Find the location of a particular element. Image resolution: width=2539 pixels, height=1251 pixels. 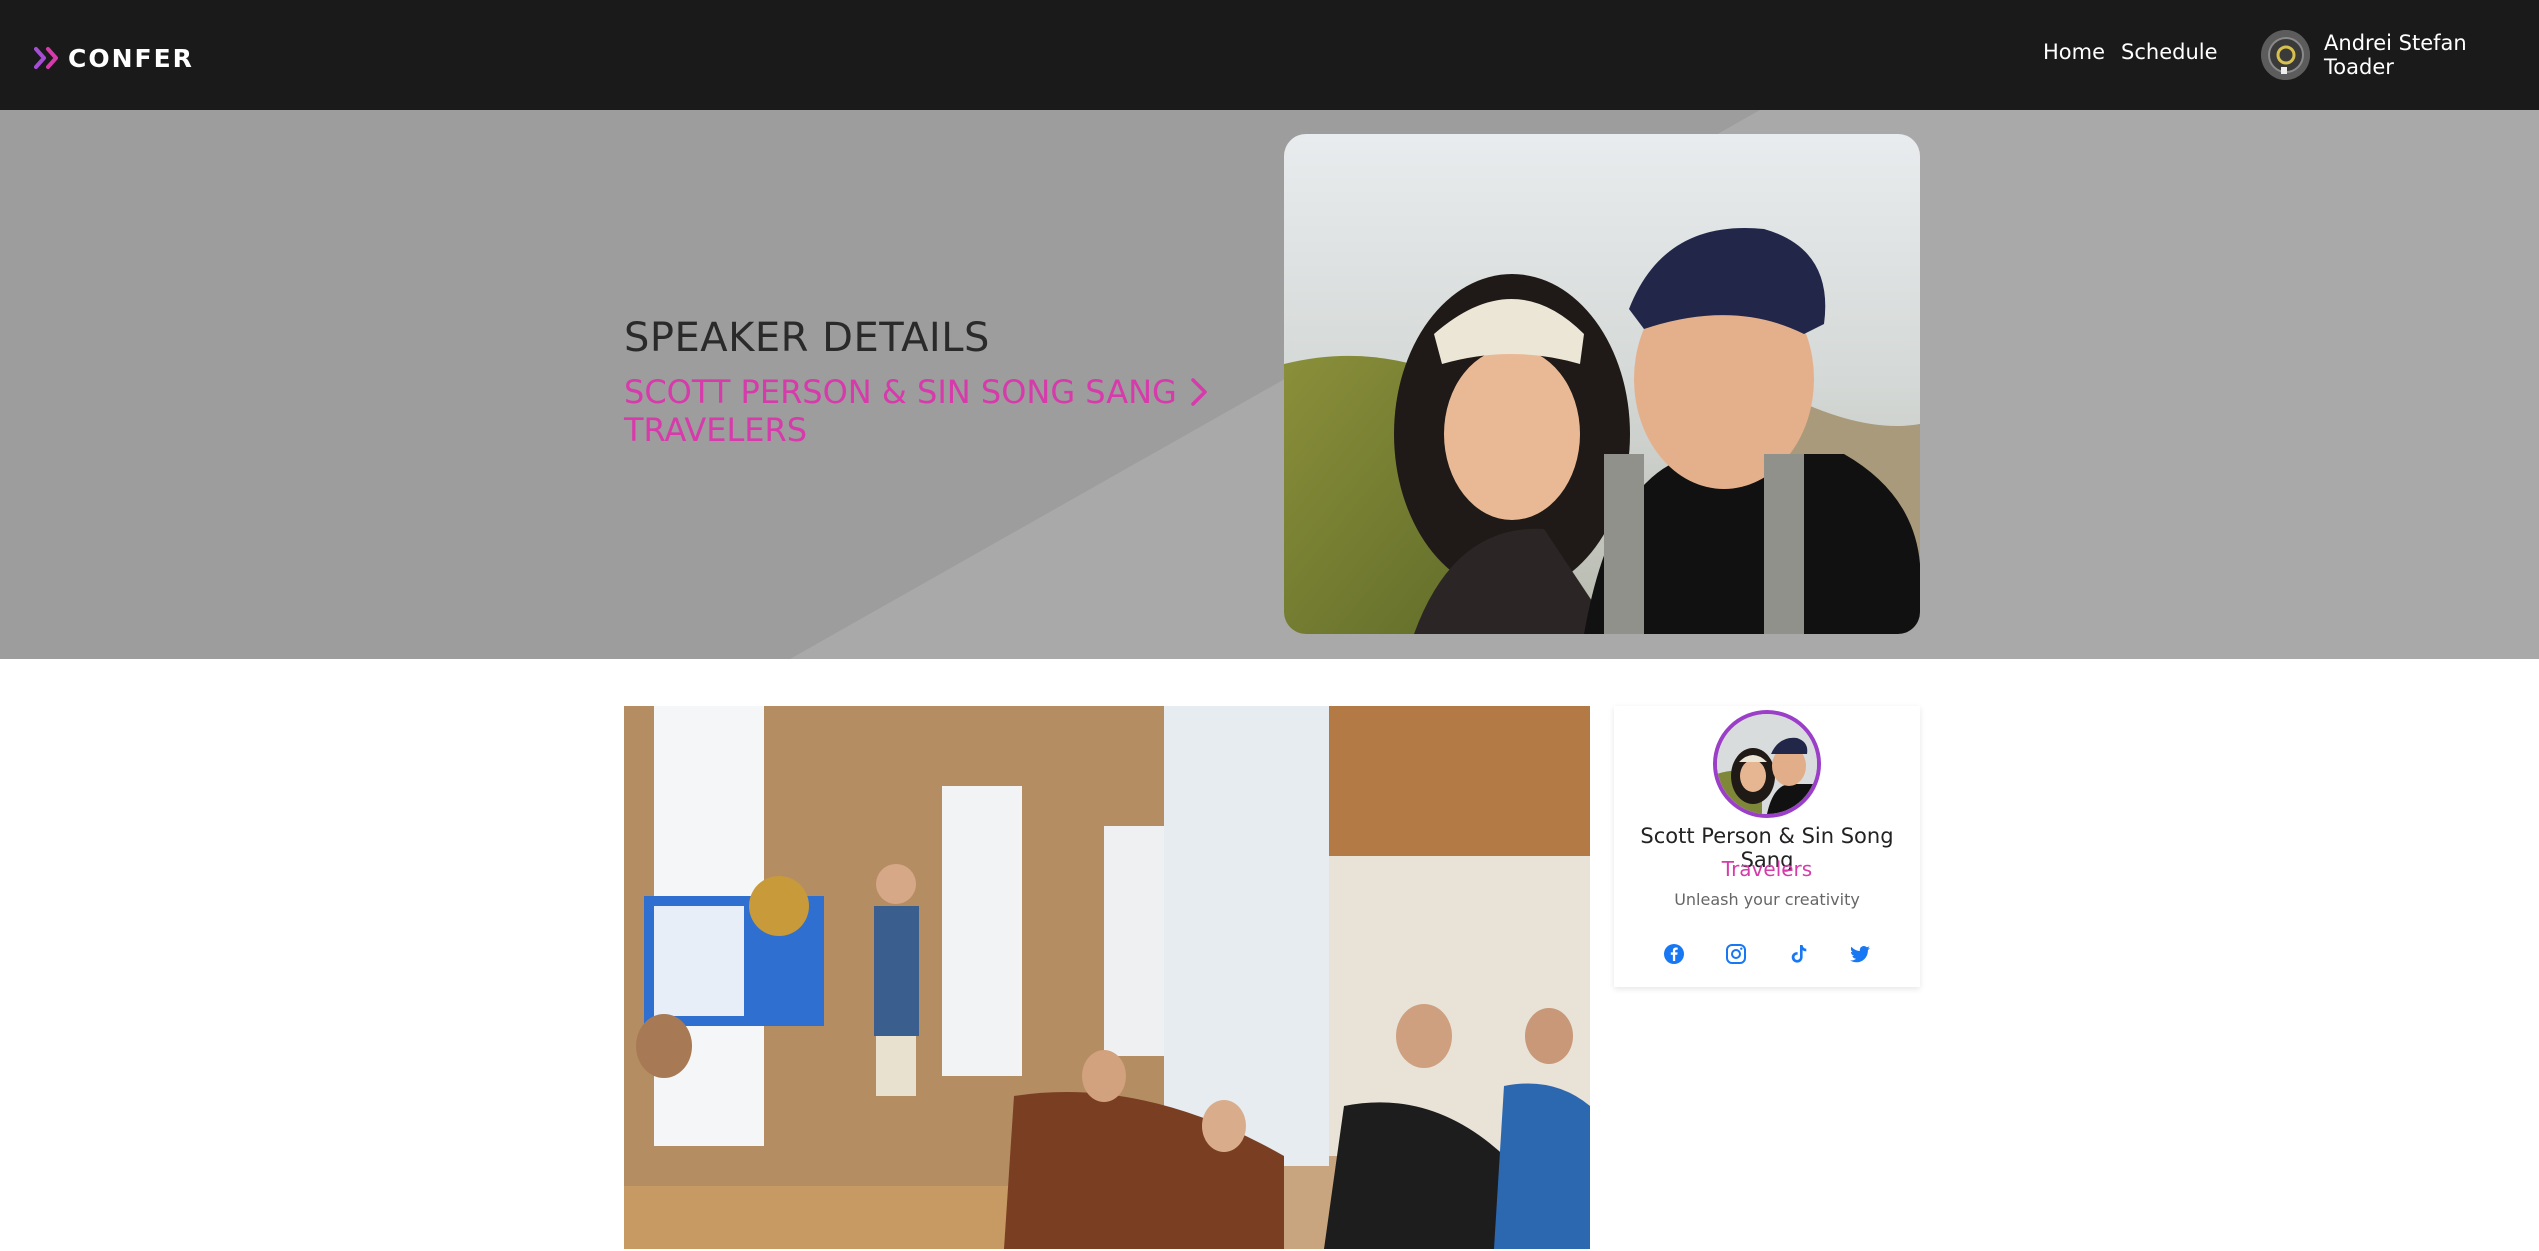

user-avatar is located at coordinates (2286, 55).